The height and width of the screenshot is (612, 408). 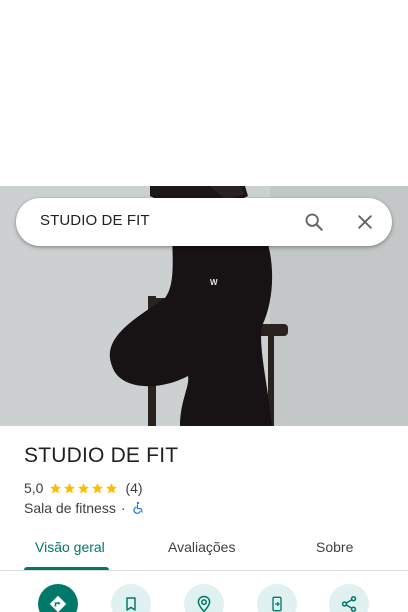 What do you see at coordinates (334, 547) in the screenshot?
I see `tab-about: Sobre` at bounding box center [334, 547].